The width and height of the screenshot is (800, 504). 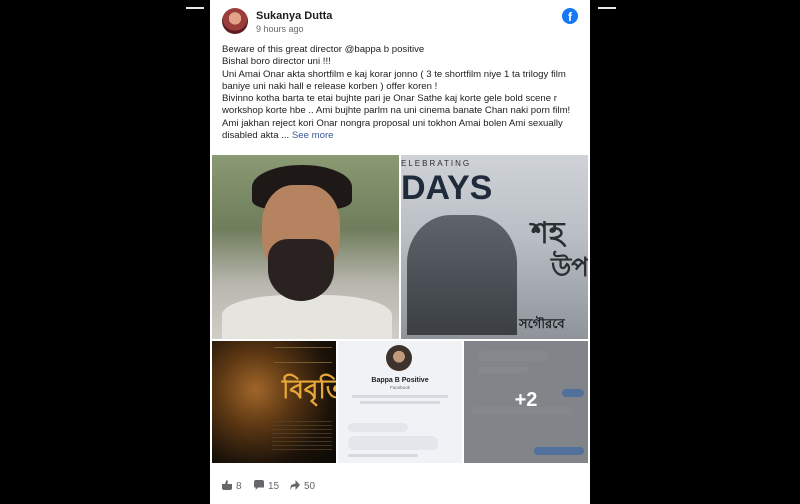 I want to click on poster-celebrating-text: ELEBRATING, so click(x=436, y=163).